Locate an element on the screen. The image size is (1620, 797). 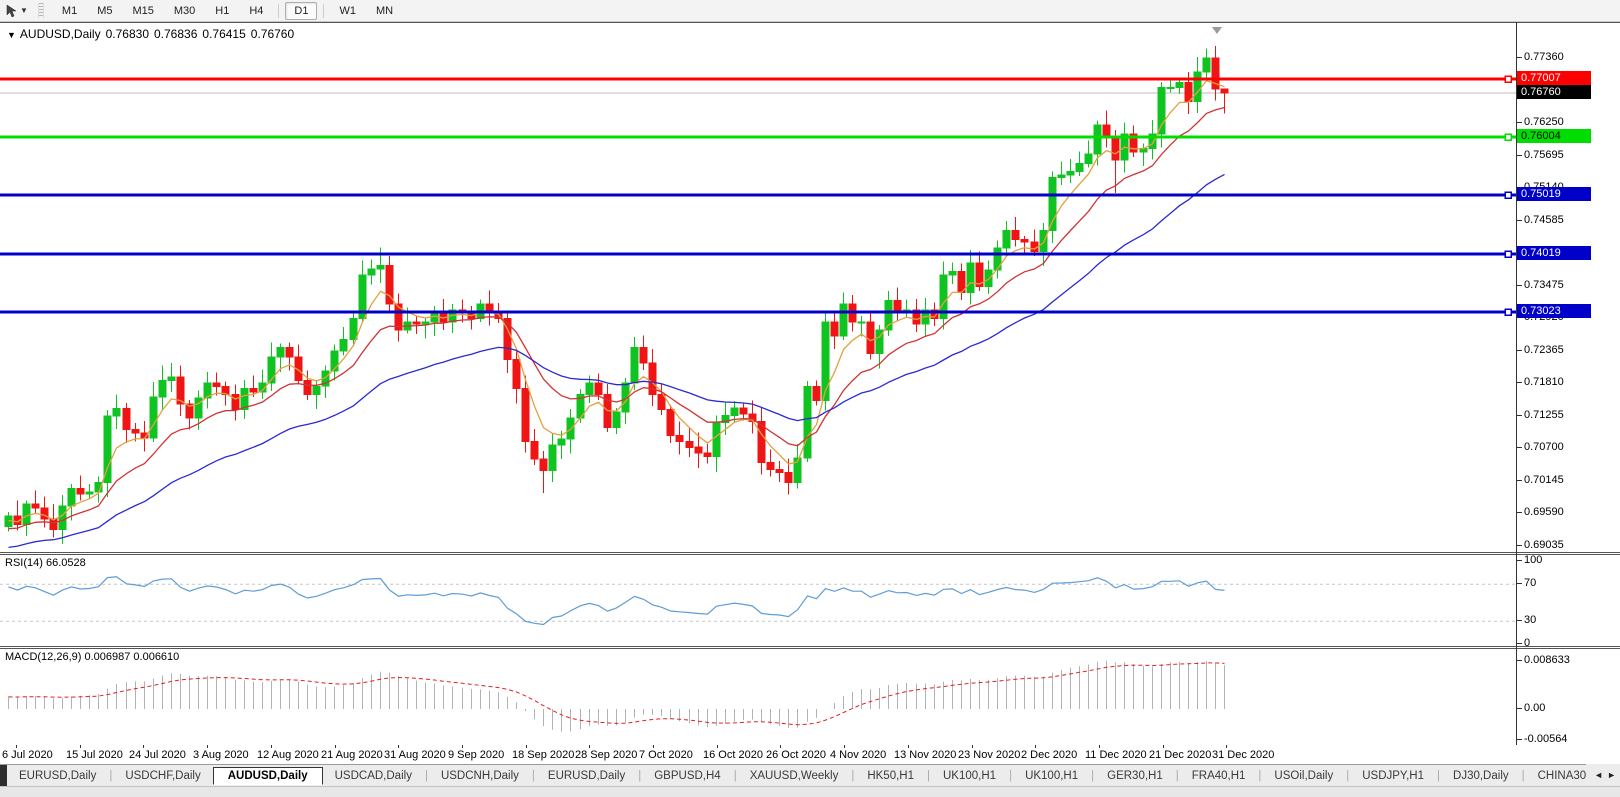
tabbar-left-edge is located at coordinates (3, 776).